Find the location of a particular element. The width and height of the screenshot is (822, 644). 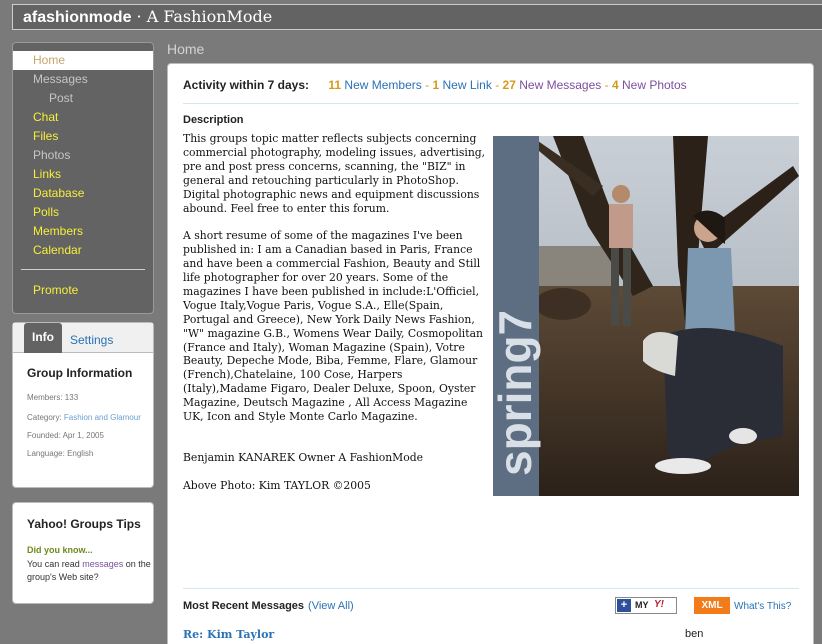

new-messages-link: New Messages is located at coordinates (560, 85).